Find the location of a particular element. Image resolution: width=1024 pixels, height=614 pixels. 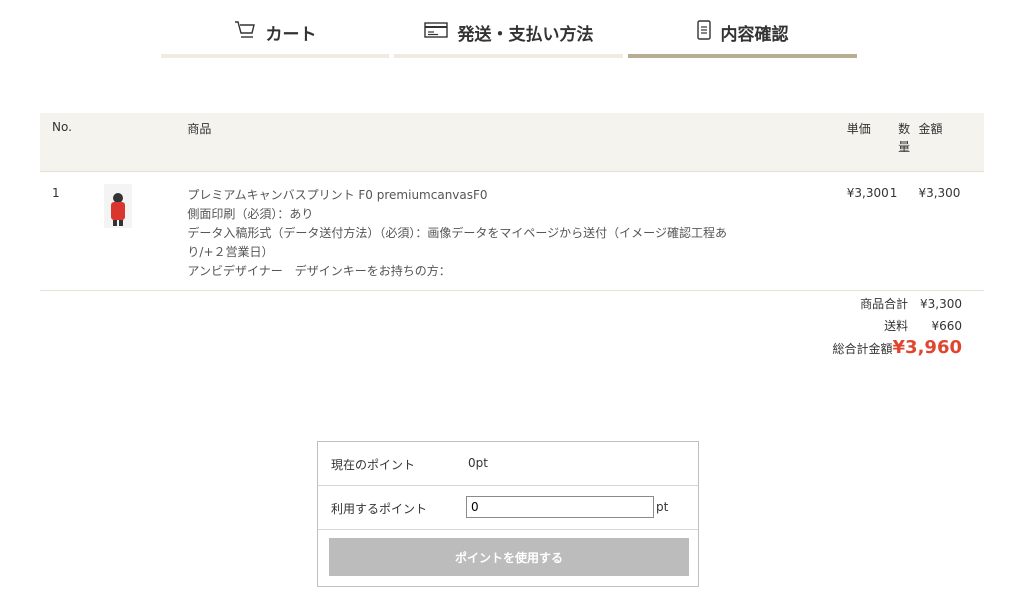

checkout-steps: カート 発送・支払い方法 内容確認 is located at coordinates (509, 29).